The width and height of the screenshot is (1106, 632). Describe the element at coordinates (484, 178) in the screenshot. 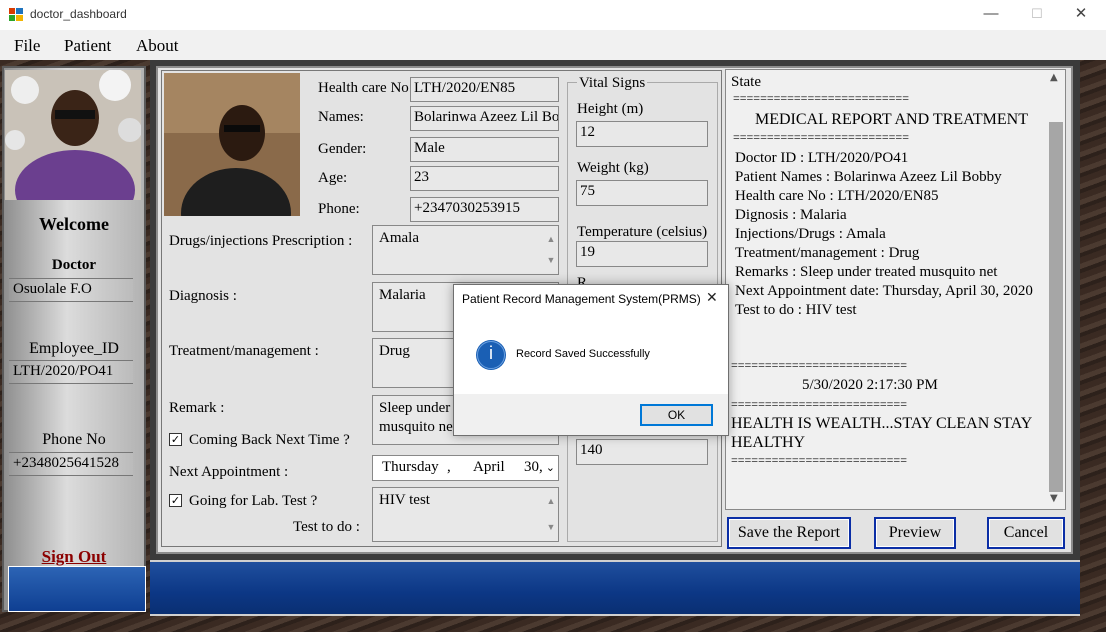

I see `age-field: 23` at that location.